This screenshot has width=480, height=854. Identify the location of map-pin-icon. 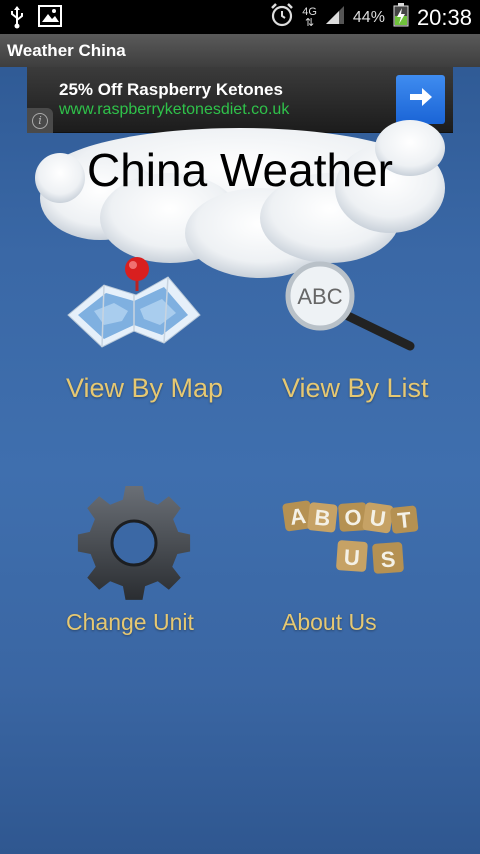
(134, 305).